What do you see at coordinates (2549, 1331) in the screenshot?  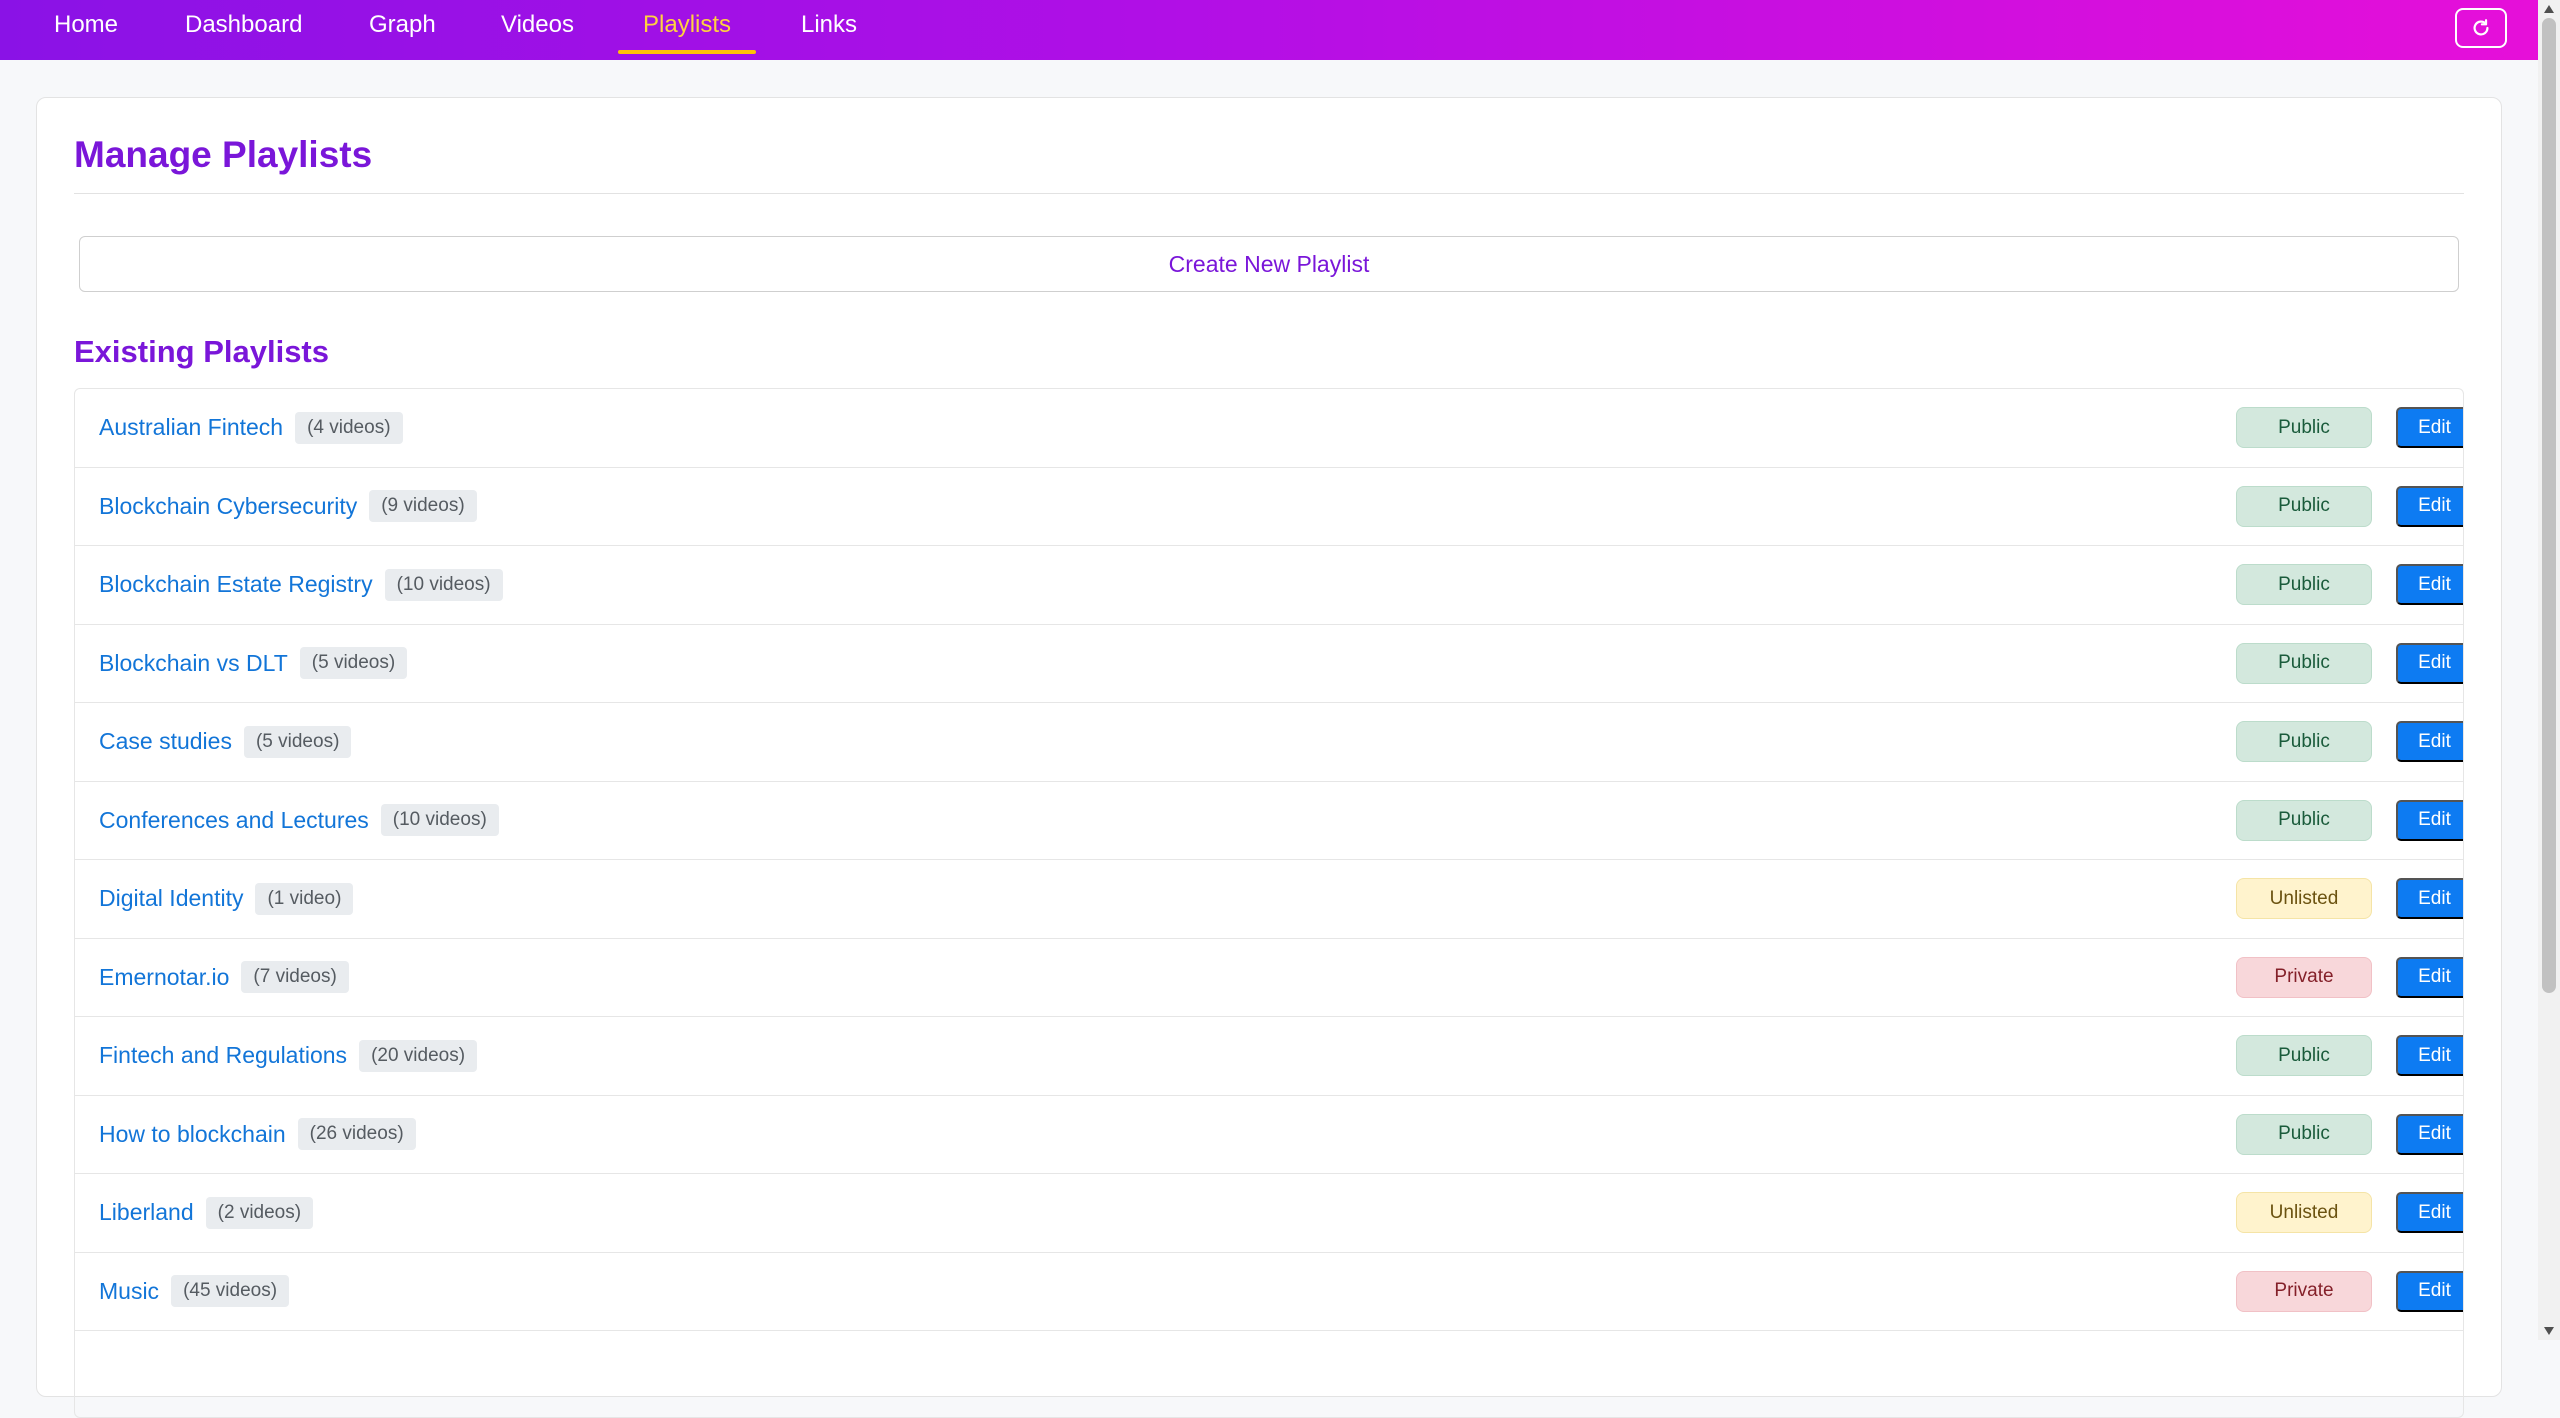 I see `scroll-down-arrow-icon` at bounding box center [2549, 1331].